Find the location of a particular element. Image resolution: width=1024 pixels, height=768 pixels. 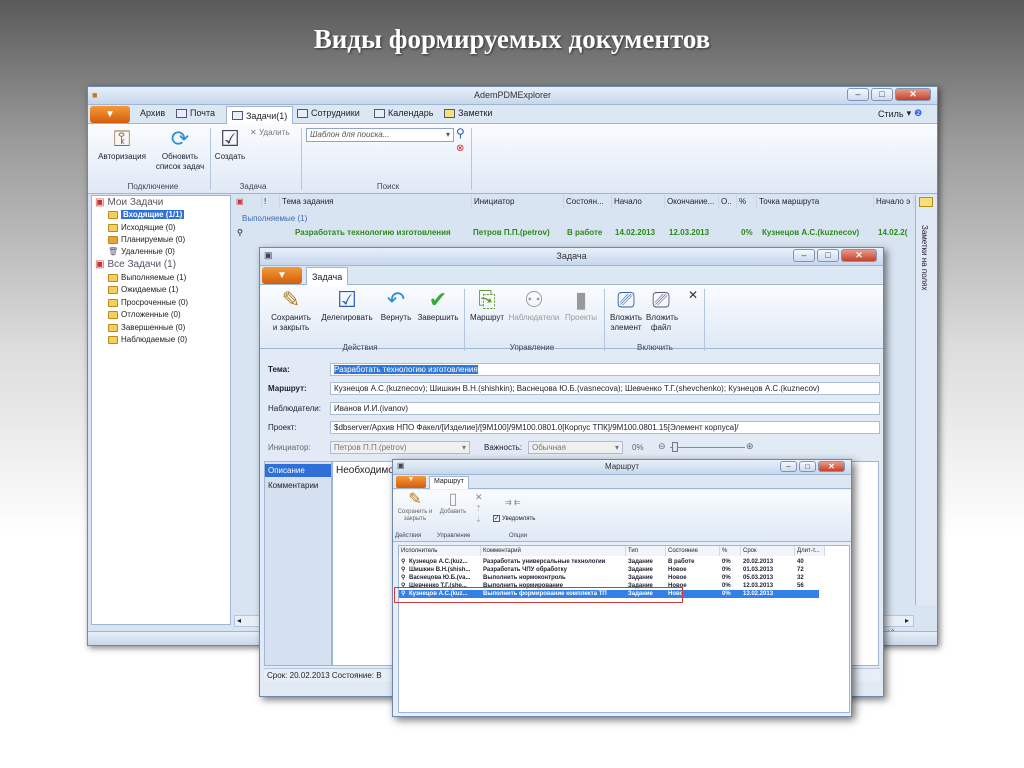

tree-planned: Планируемые (0) is located at coordinates (146, 239).